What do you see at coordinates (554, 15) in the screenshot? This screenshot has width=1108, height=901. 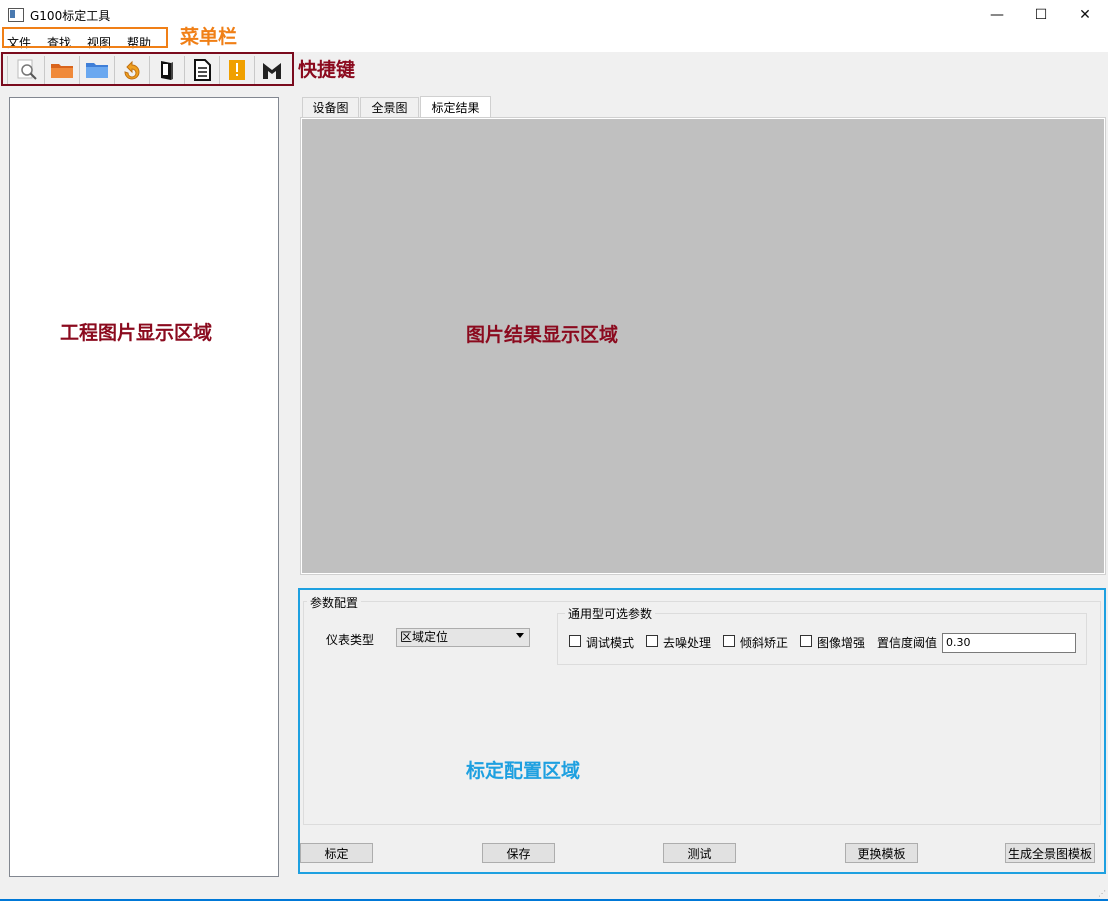 I see `title-bar` at bounding box center [554, 15].